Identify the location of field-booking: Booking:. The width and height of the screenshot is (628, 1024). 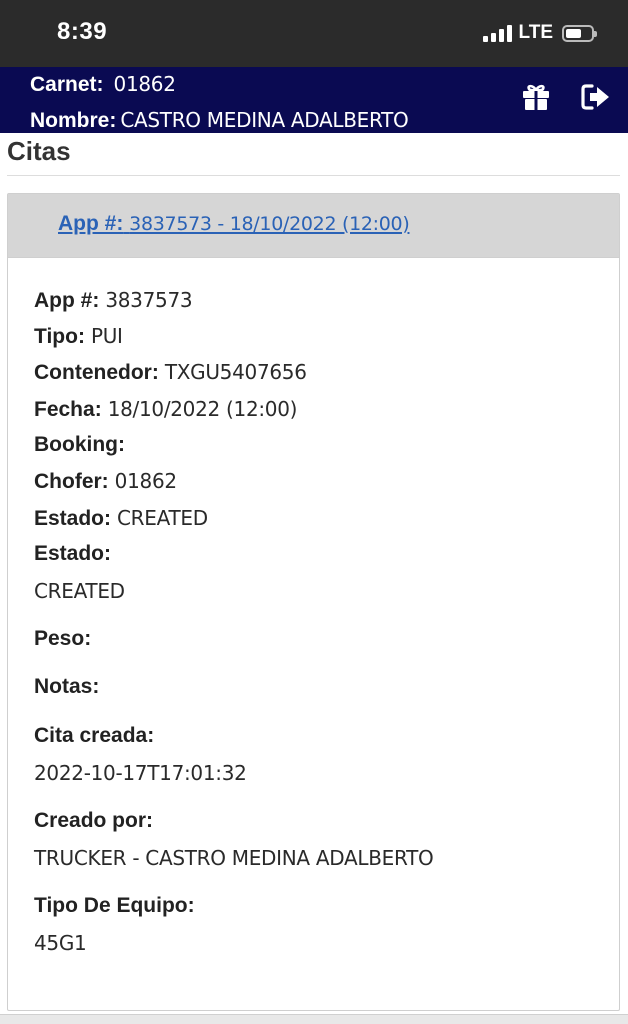
(79, 445).